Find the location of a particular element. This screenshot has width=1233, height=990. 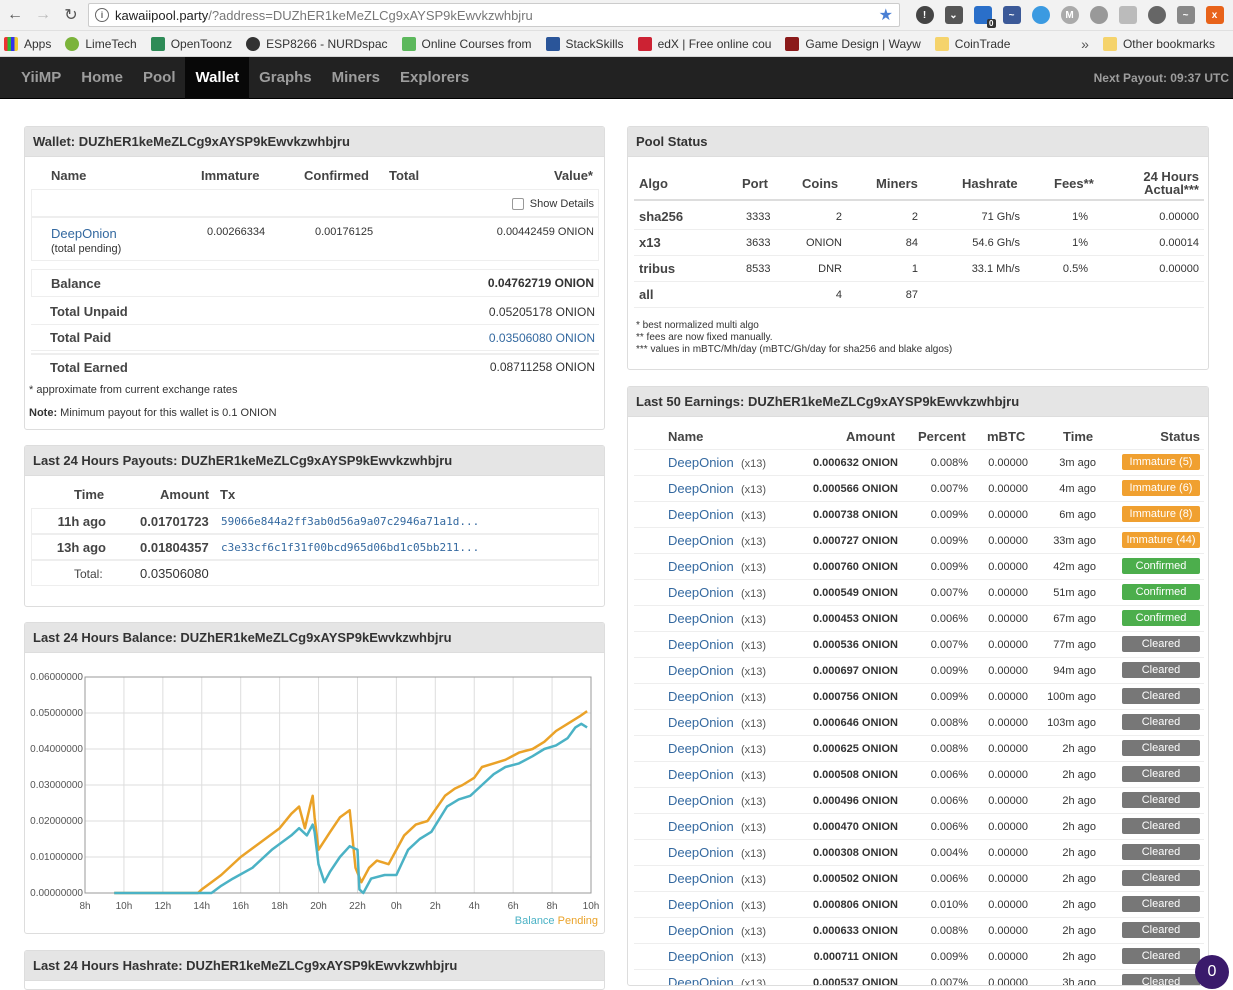

info-icon: i is located at coordinates (102, 15).